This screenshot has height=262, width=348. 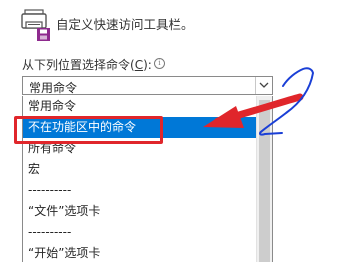 What do you see at coordinates (35, 25) in the screenshot?
I see `quick-access-toolbar-icon` at bounding box center [35, 25].